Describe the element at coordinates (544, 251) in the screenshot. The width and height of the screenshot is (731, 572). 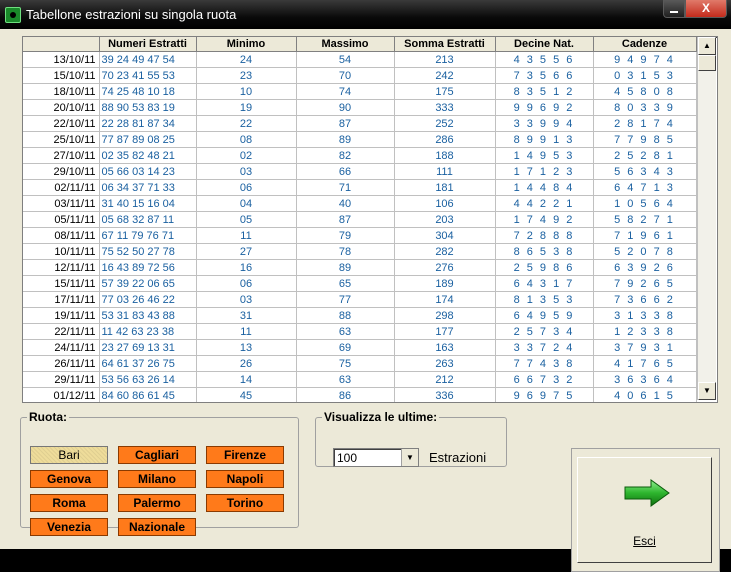
I see `table-cell: 8 6 5 3 8` at that location.